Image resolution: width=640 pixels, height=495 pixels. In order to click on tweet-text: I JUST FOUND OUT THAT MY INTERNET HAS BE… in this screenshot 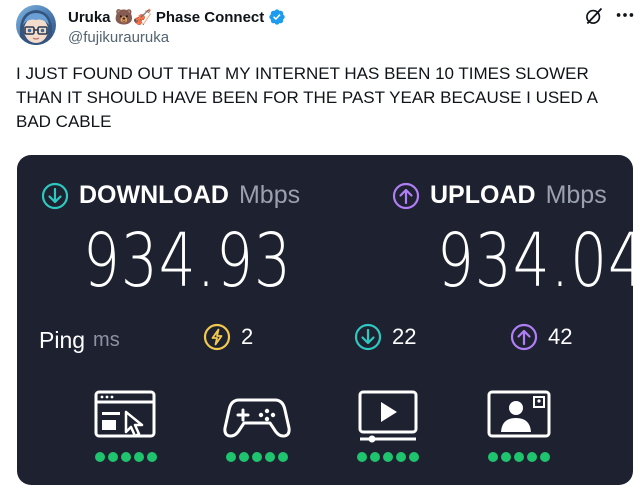, I will do `click(306, 97)`.